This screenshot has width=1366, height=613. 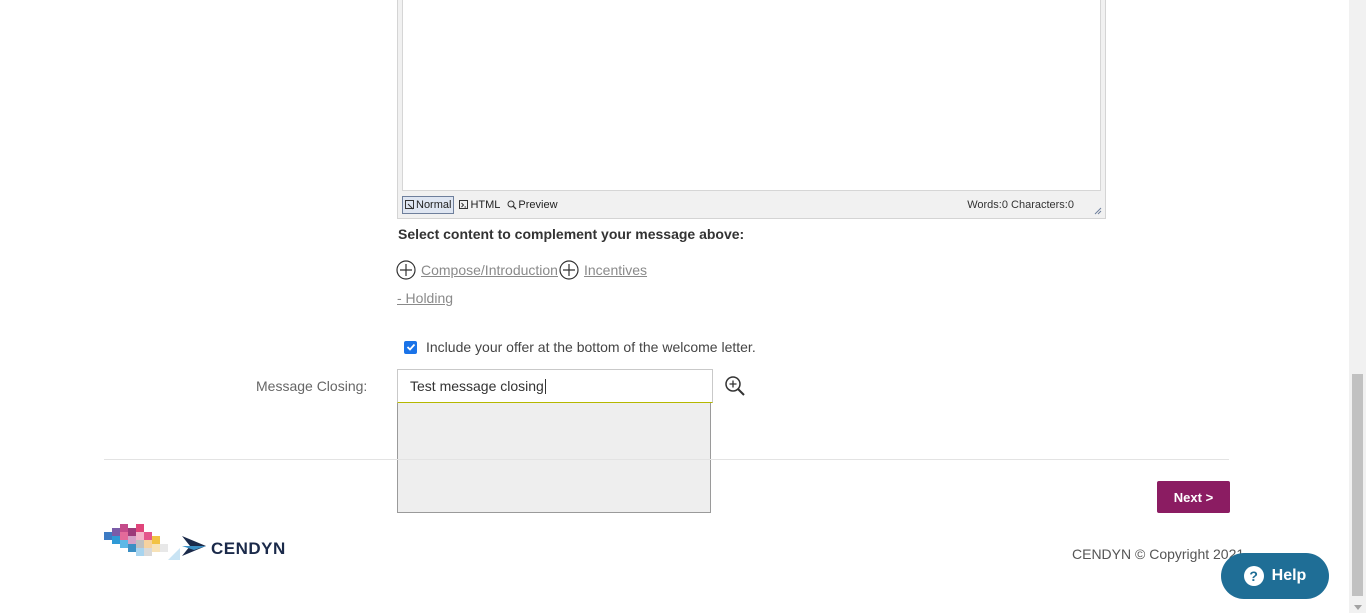 I want to click on incentives-link: Incentives, so click(x=603, y=270).